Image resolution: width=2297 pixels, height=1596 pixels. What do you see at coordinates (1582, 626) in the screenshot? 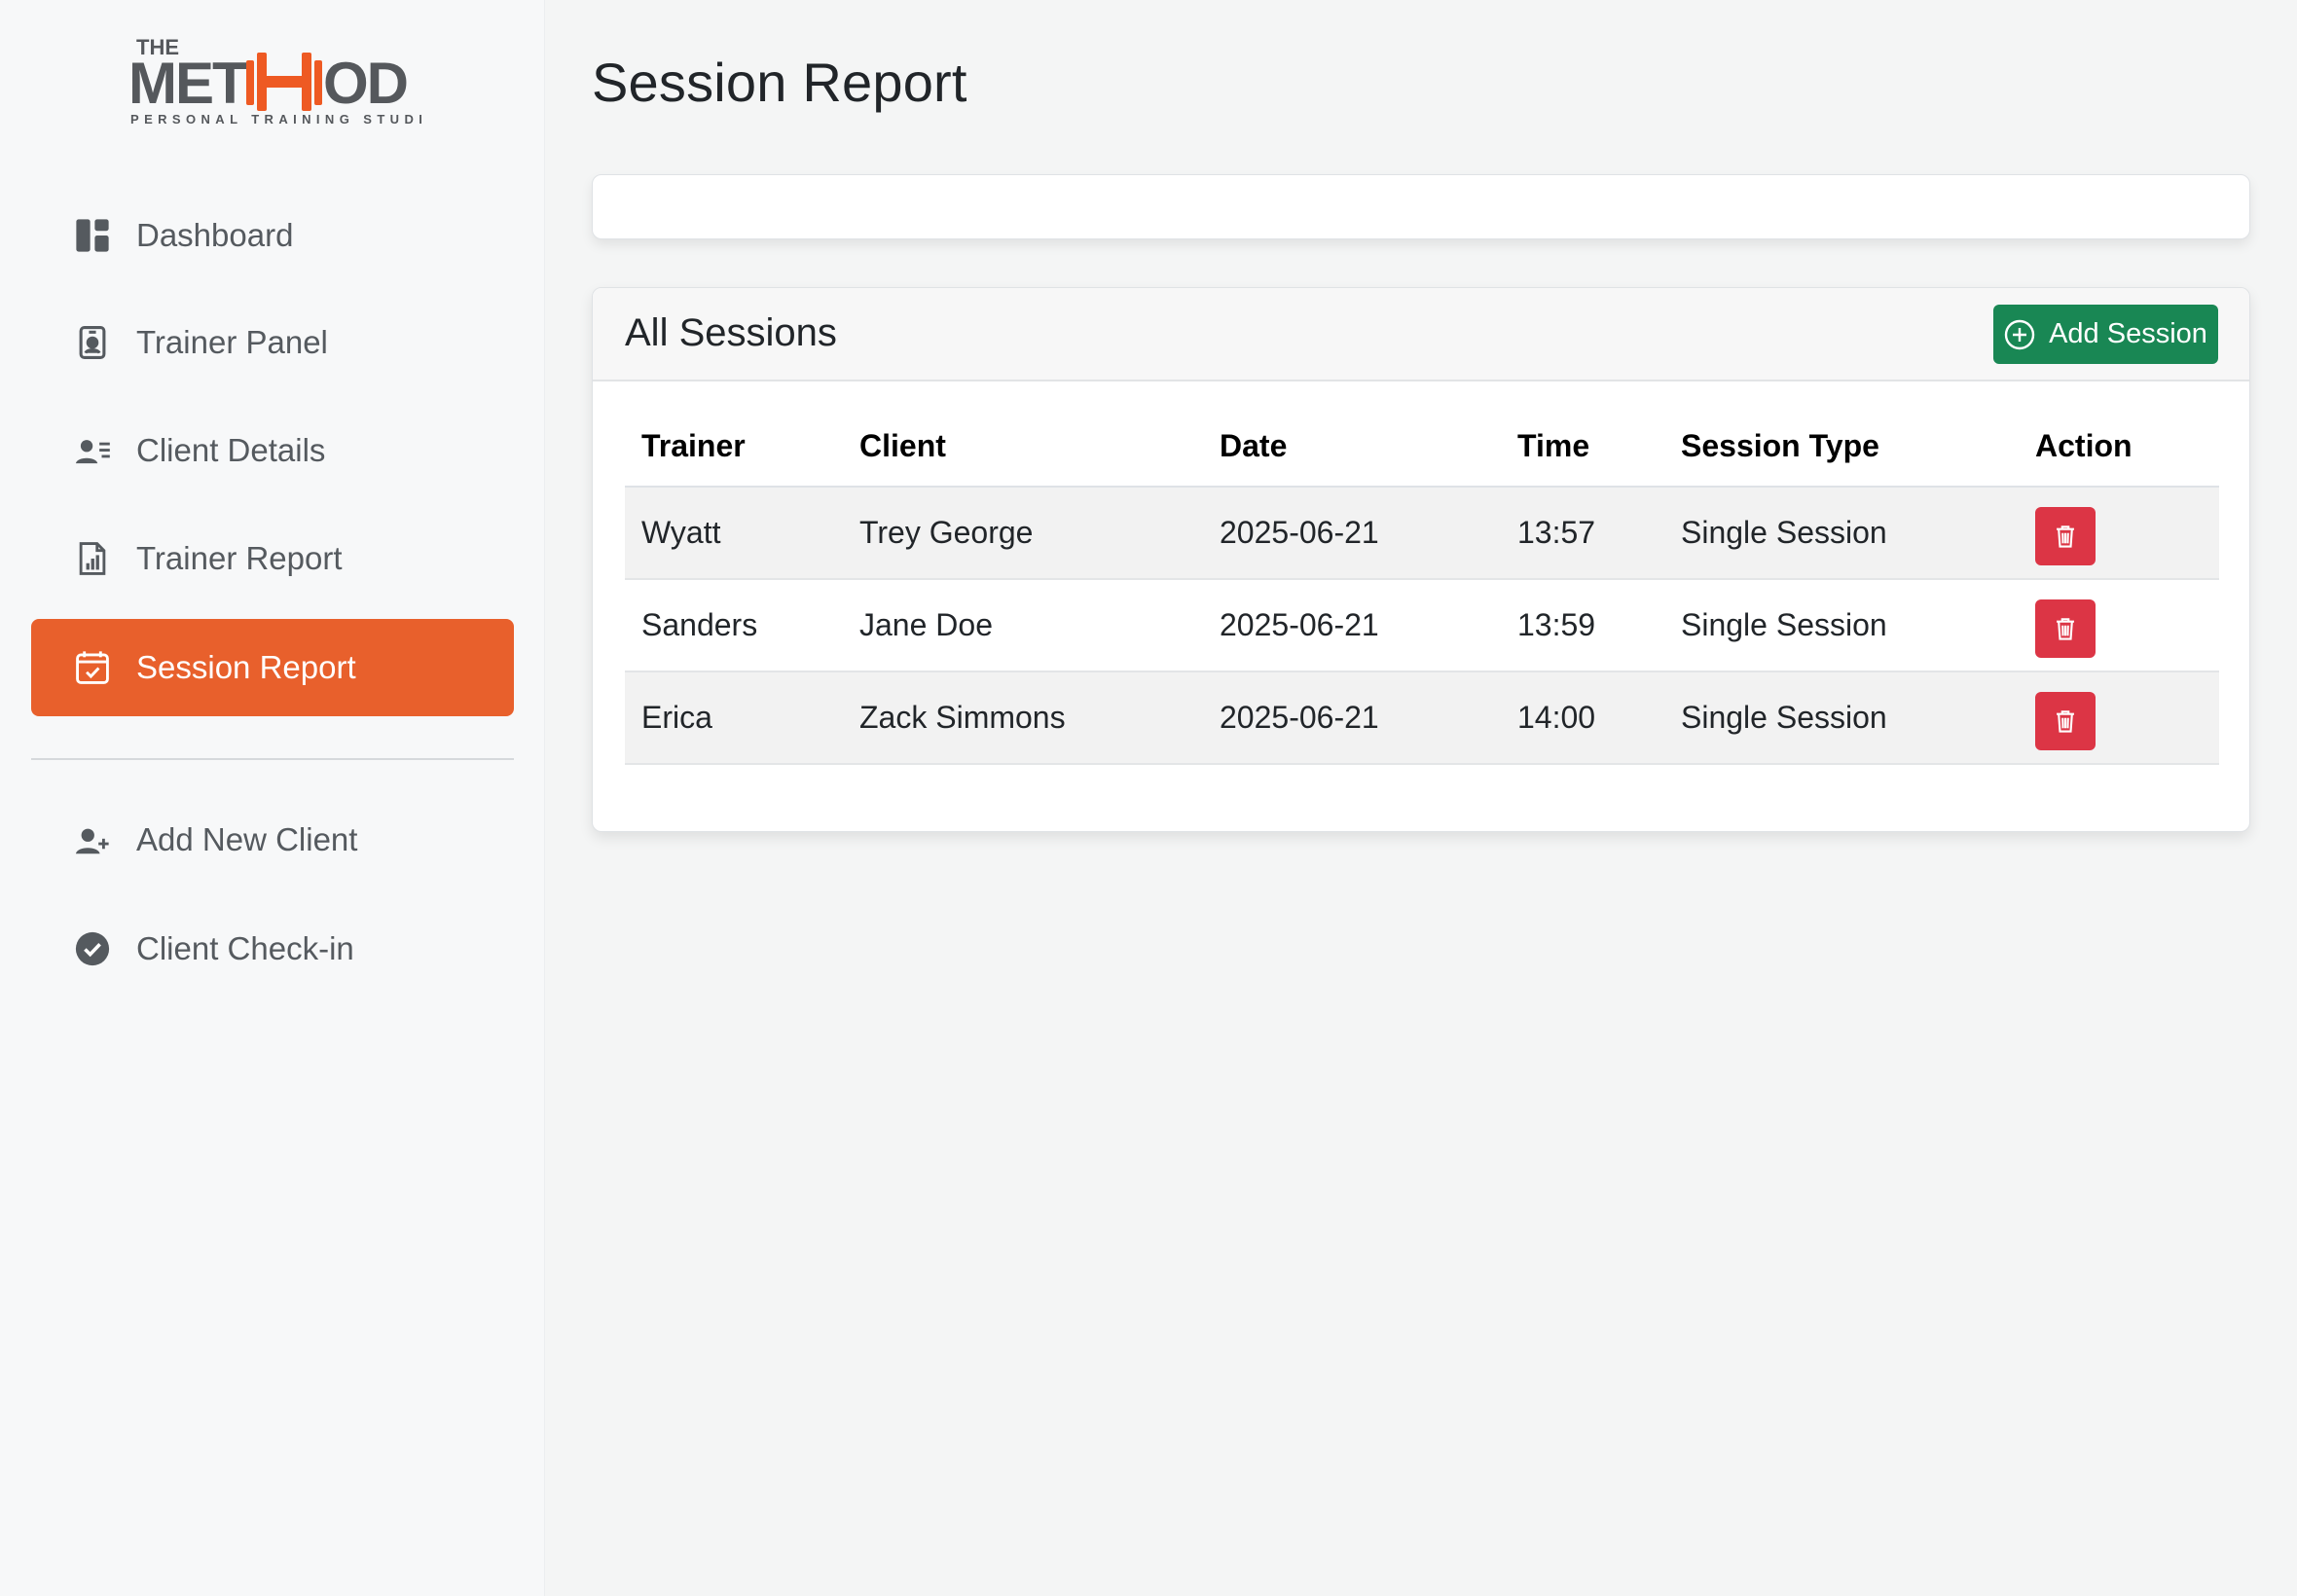
I see `cell-time: 13:59` at bounding box center [1582, 626].